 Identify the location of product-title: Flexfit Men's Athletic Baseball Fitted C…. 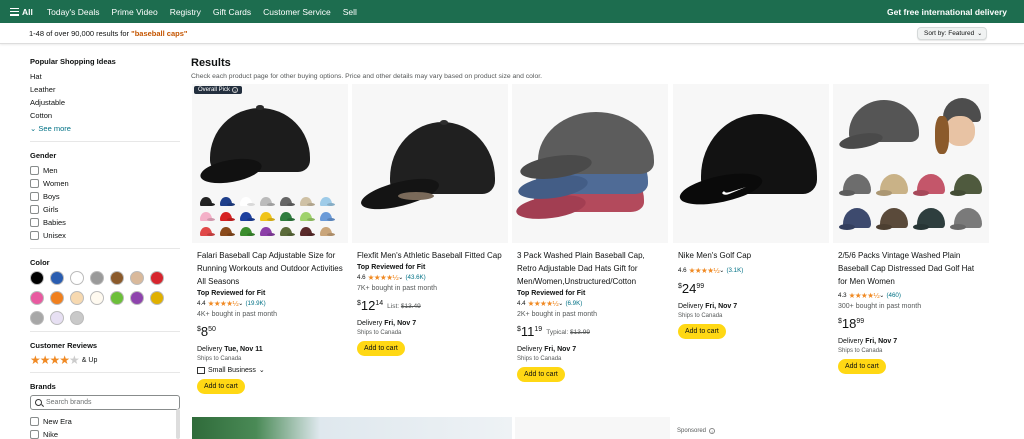
(430, 255).